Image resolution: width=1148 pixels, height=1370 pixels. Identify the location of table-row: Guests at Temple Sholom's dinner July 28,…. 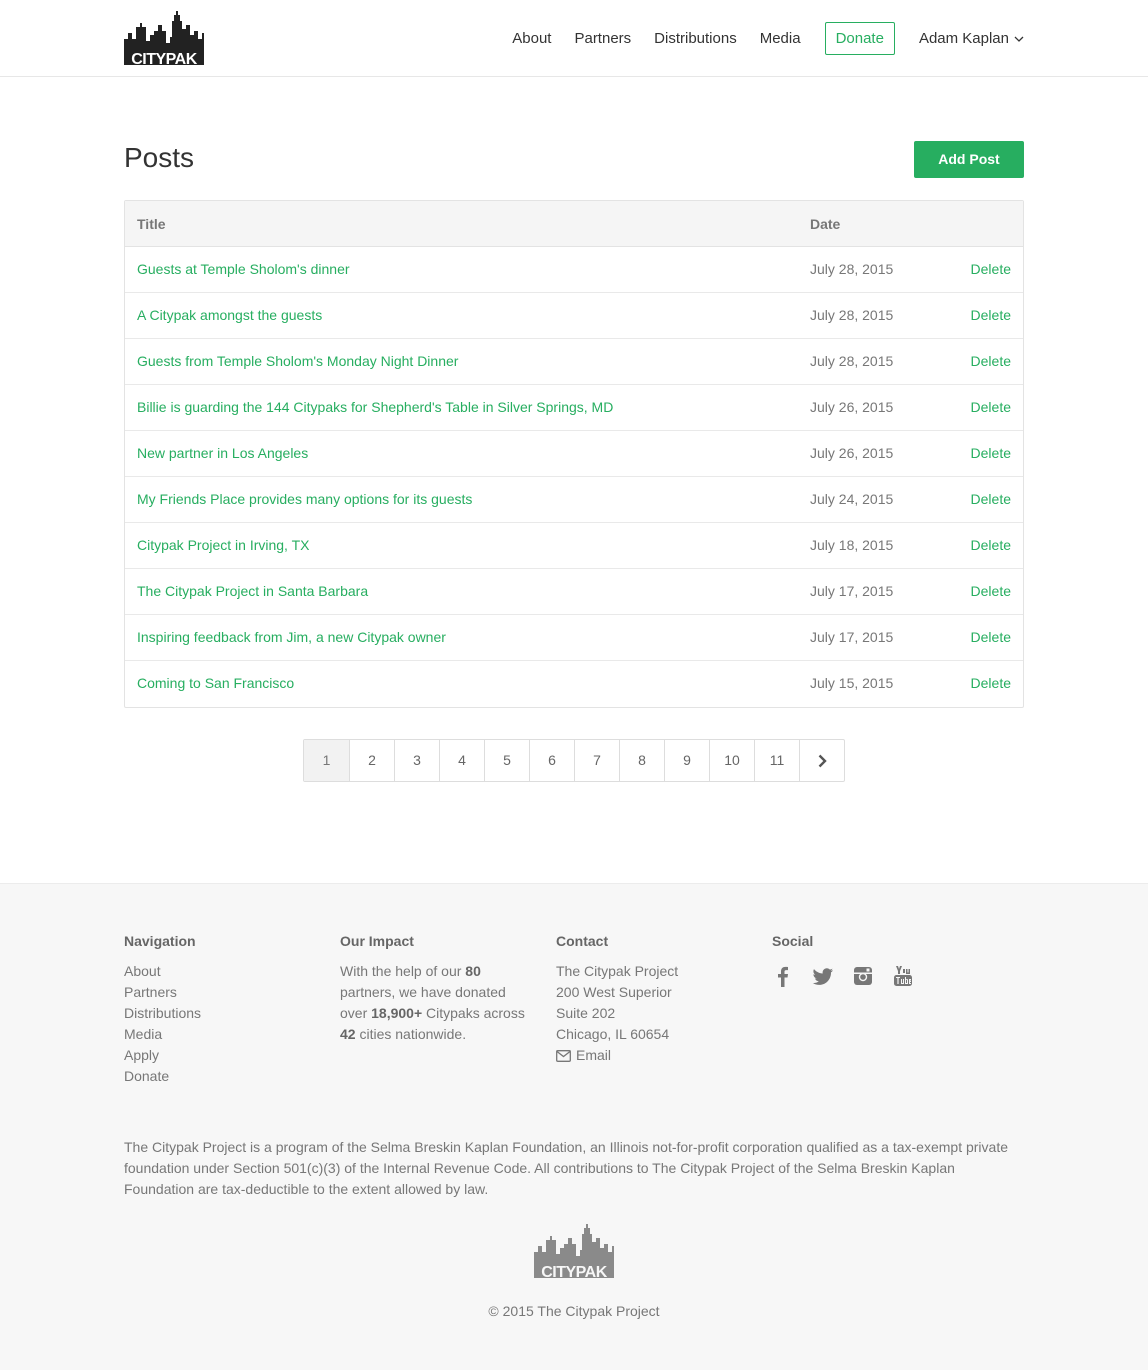
(574, 270).